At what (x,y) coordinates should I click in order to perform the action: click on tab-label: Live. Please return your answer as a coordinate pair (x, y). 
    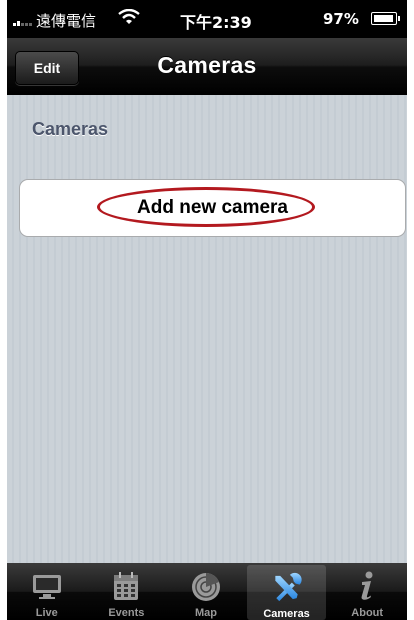
    Looking at the image, I should click on (46, 613).